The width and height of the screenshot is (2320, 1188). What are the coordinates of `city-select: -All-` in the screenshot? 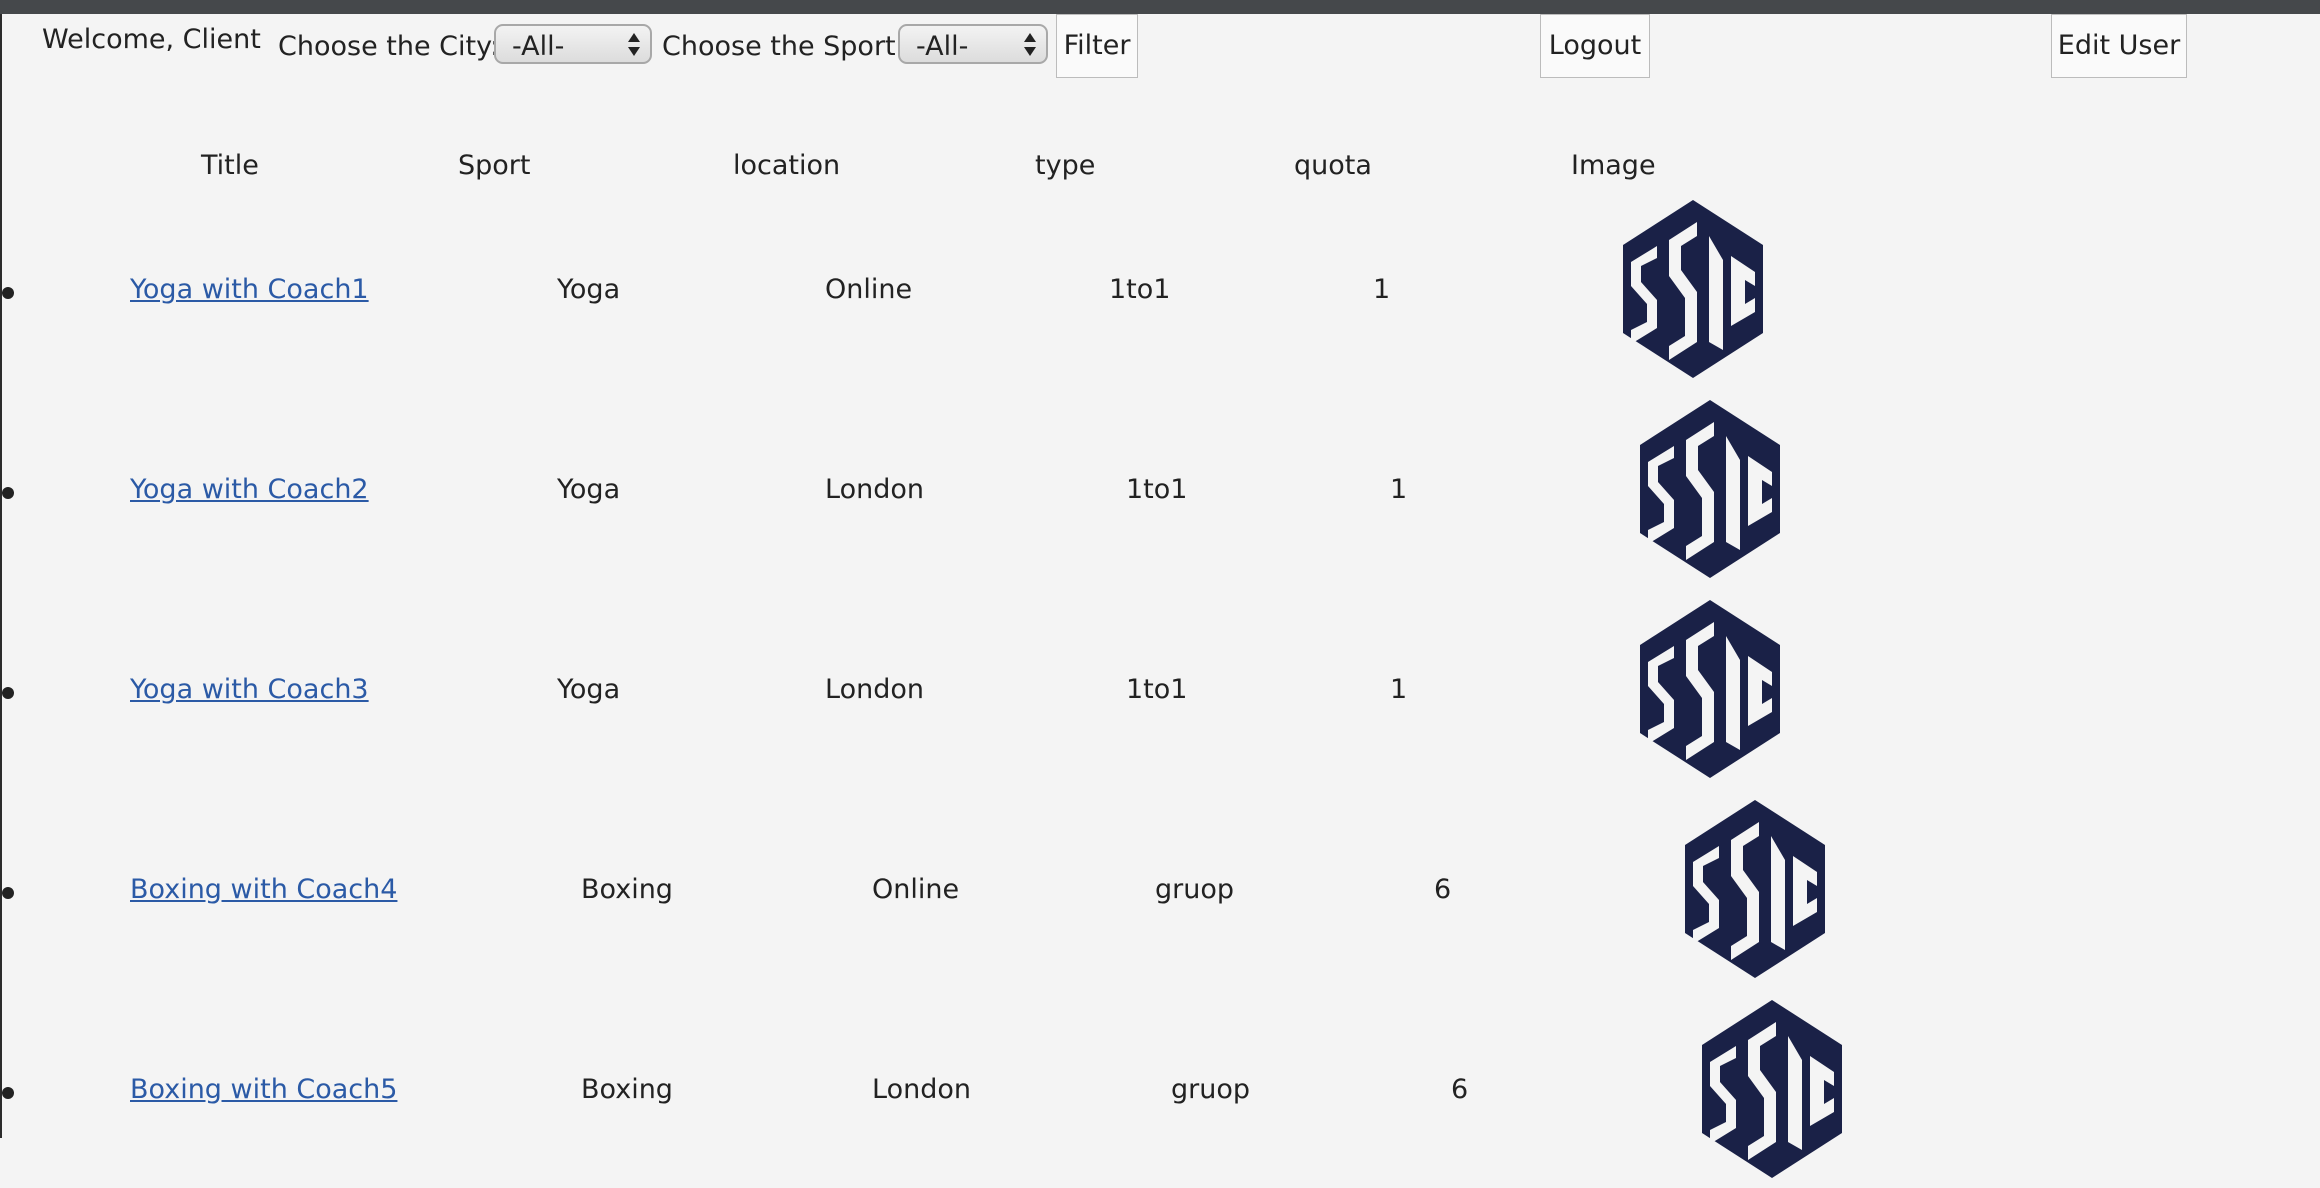 It's located at (573, 44).